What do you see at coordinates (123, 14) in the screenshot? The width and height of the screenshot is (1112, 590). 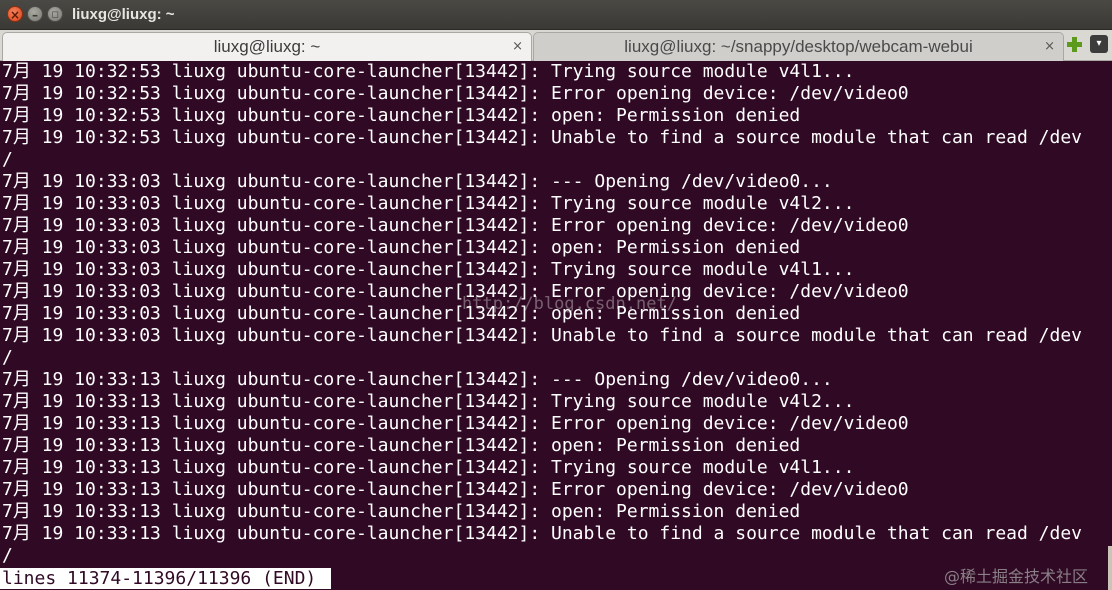 I see `window-title: liuxg@liuxg: ~` at bounding box center [123, 14].